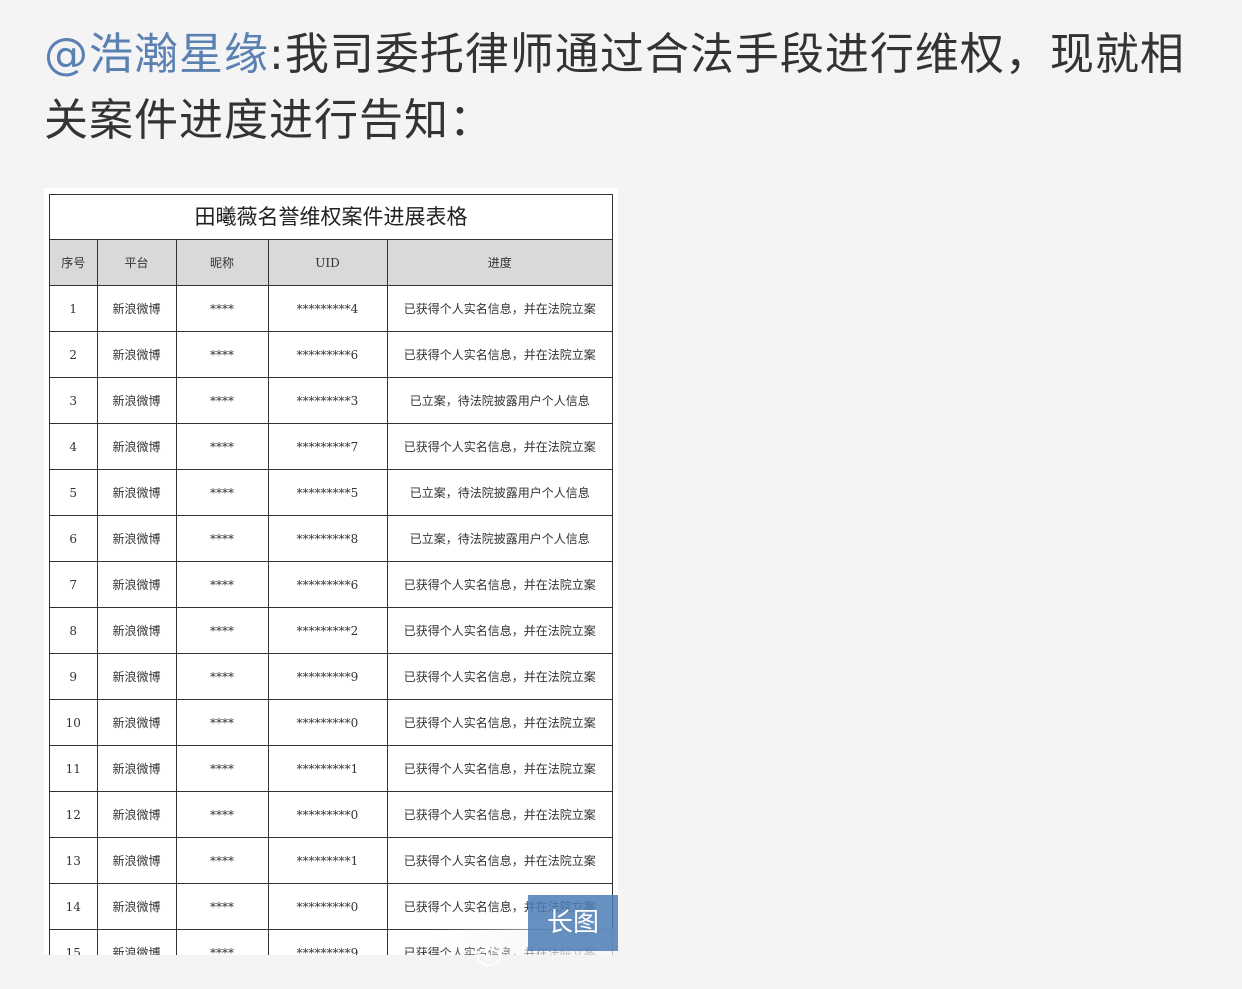 The width and height of the screenshot is (1242, 989). Describe the element at coordinates (222, 263) in the screenshot. I see `column-header: 昵称` at that location.